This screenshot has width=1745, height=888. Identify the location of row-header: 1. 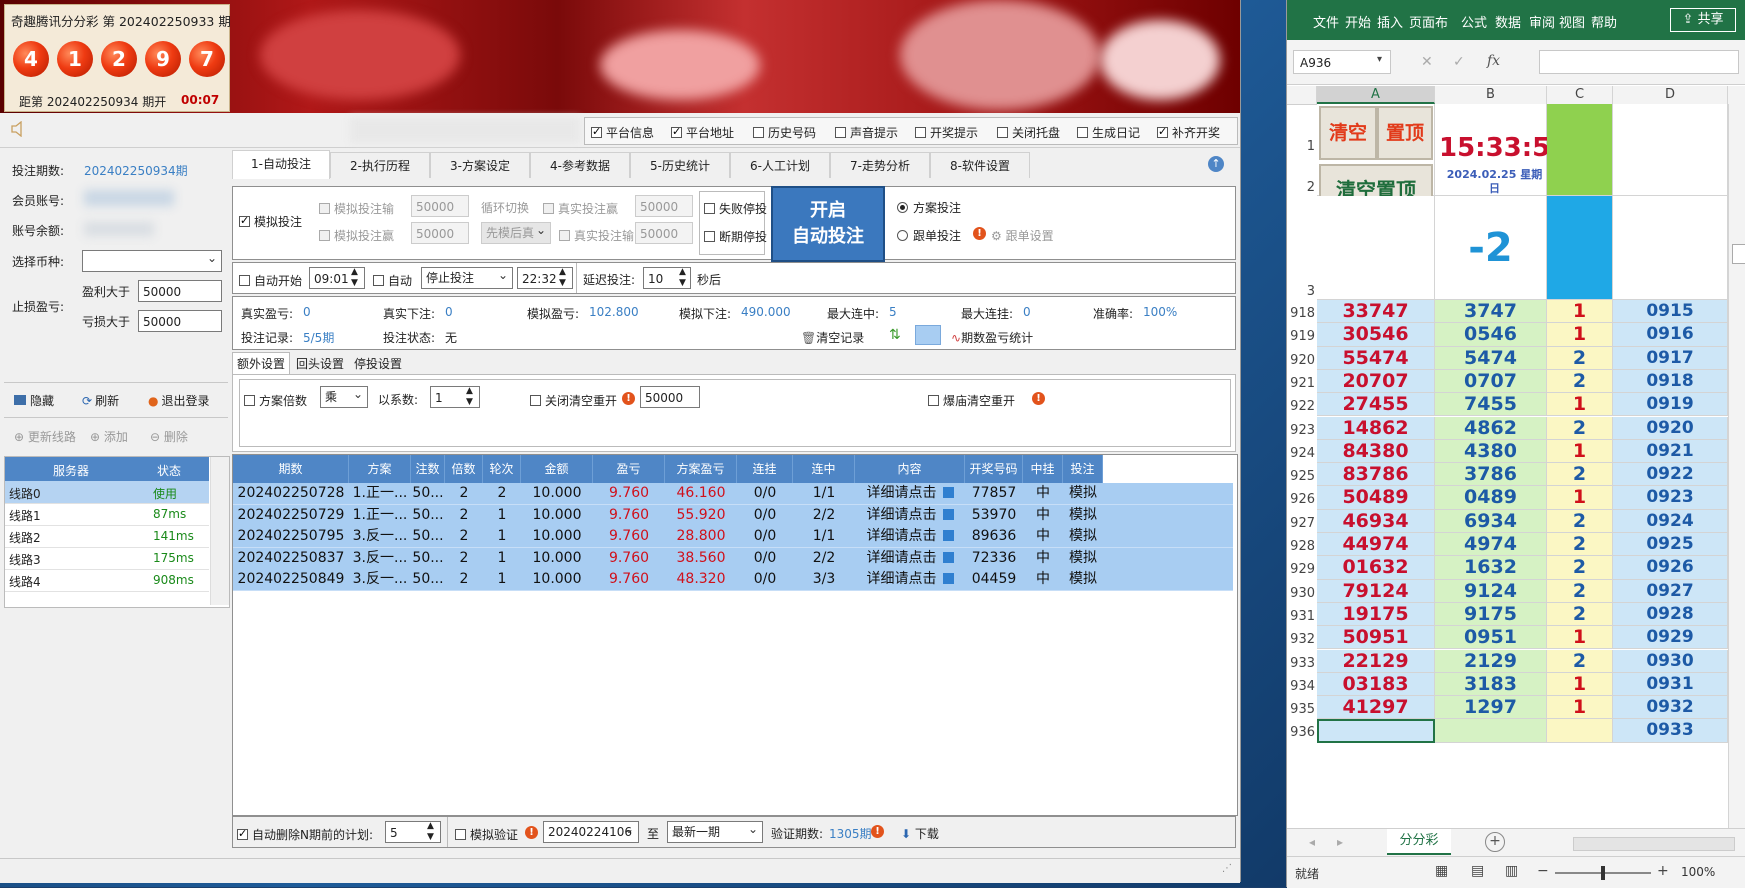
(1302, 147).